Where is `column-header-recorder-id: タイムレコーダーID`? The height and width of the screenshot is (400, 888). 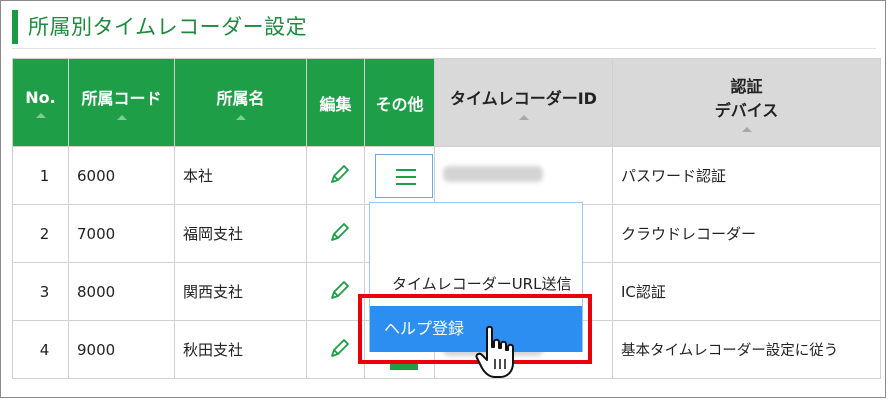
column-header-recorder-id: タイムレコーダーID is located at coordinates (523, 102).